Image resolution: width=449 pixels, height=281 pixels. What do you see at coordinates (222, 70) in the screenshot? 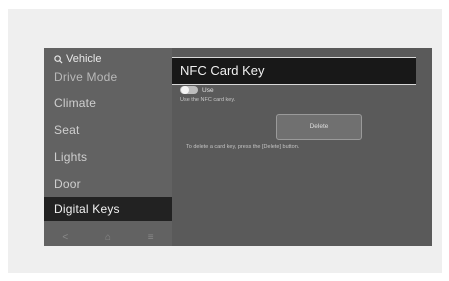
I see `page-title: NFC Card Key` at bounding box center [222, 70].